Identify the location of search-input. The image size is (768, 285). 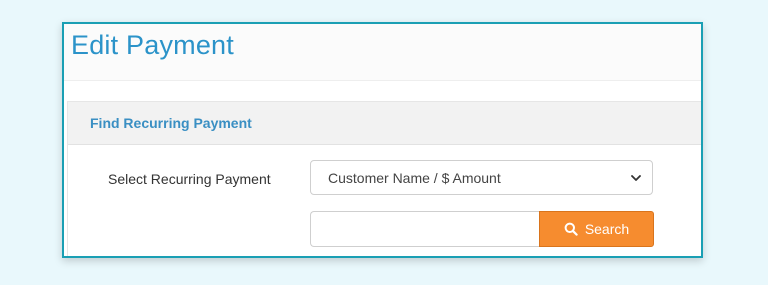
(425, 229).